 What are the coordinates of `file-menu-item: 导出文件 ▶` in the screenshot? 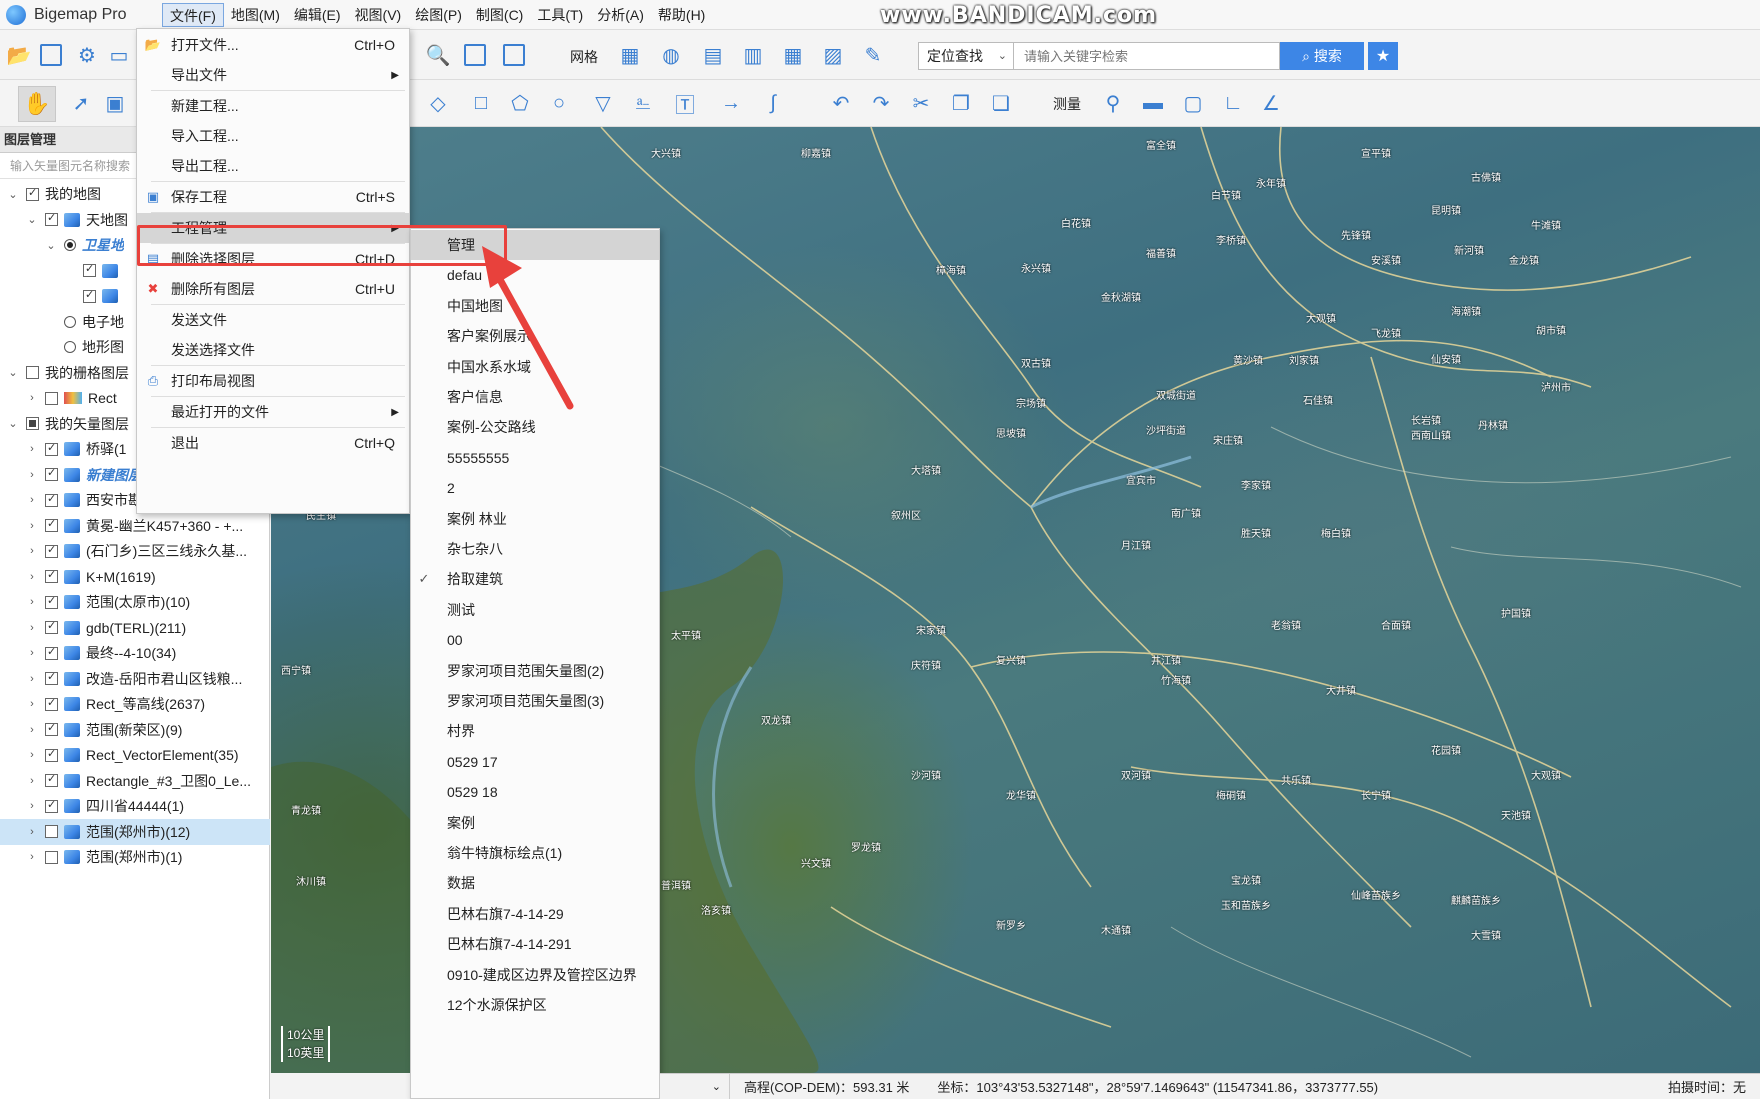 It's located at (273, 75).